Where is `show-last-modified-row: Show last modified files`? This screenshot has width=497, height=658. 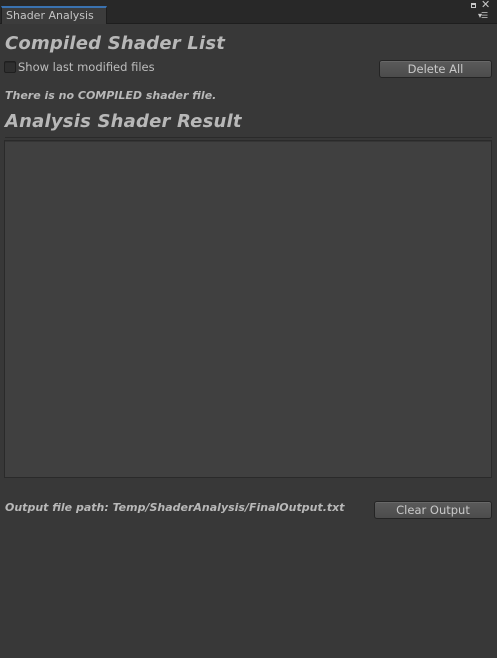 show-last-modified-row: Show last modified files is located at coordinates (79, 67).